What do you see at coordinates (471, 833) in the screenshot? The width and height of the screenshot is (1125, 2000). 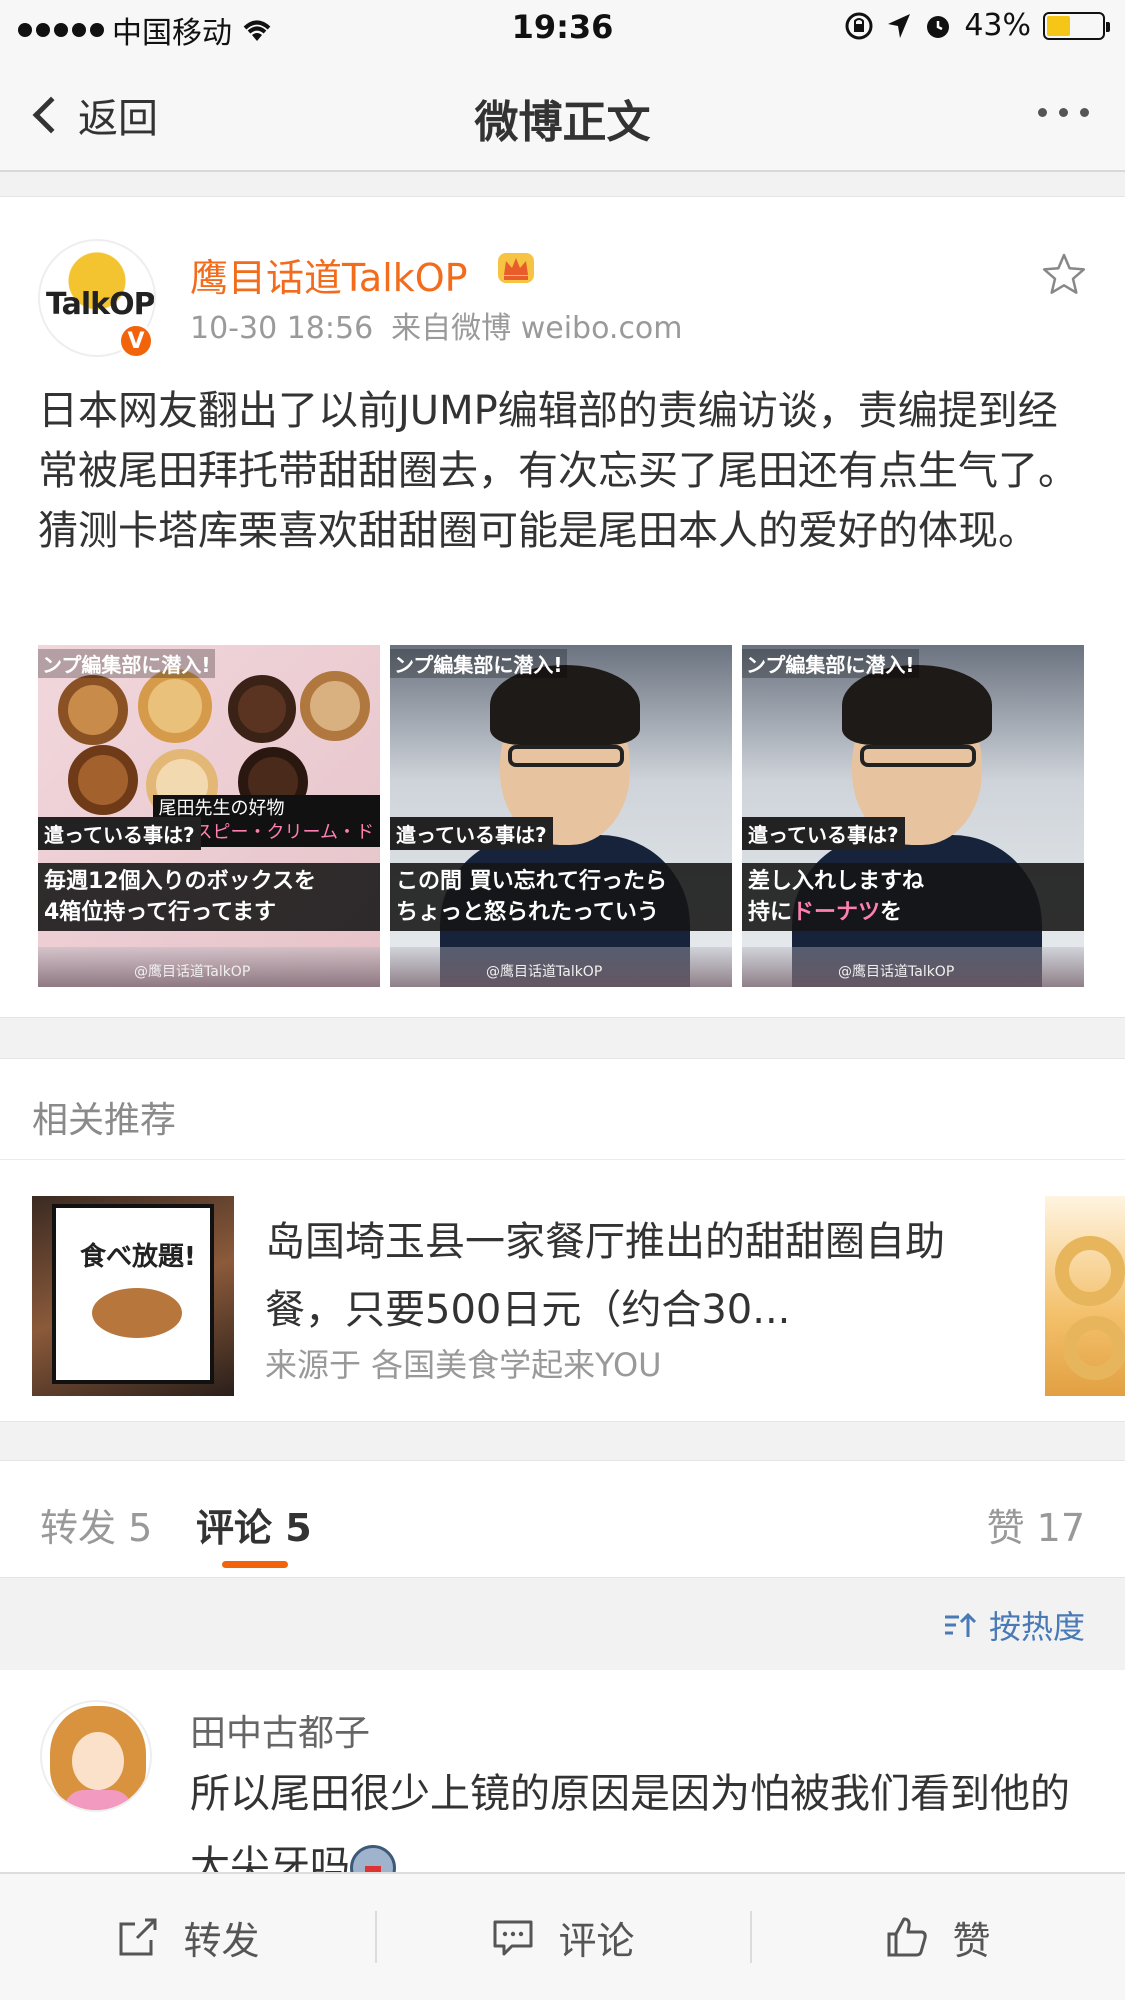 I see `image-2-question: 遣っている事は?` at bounding box center [471, 833].